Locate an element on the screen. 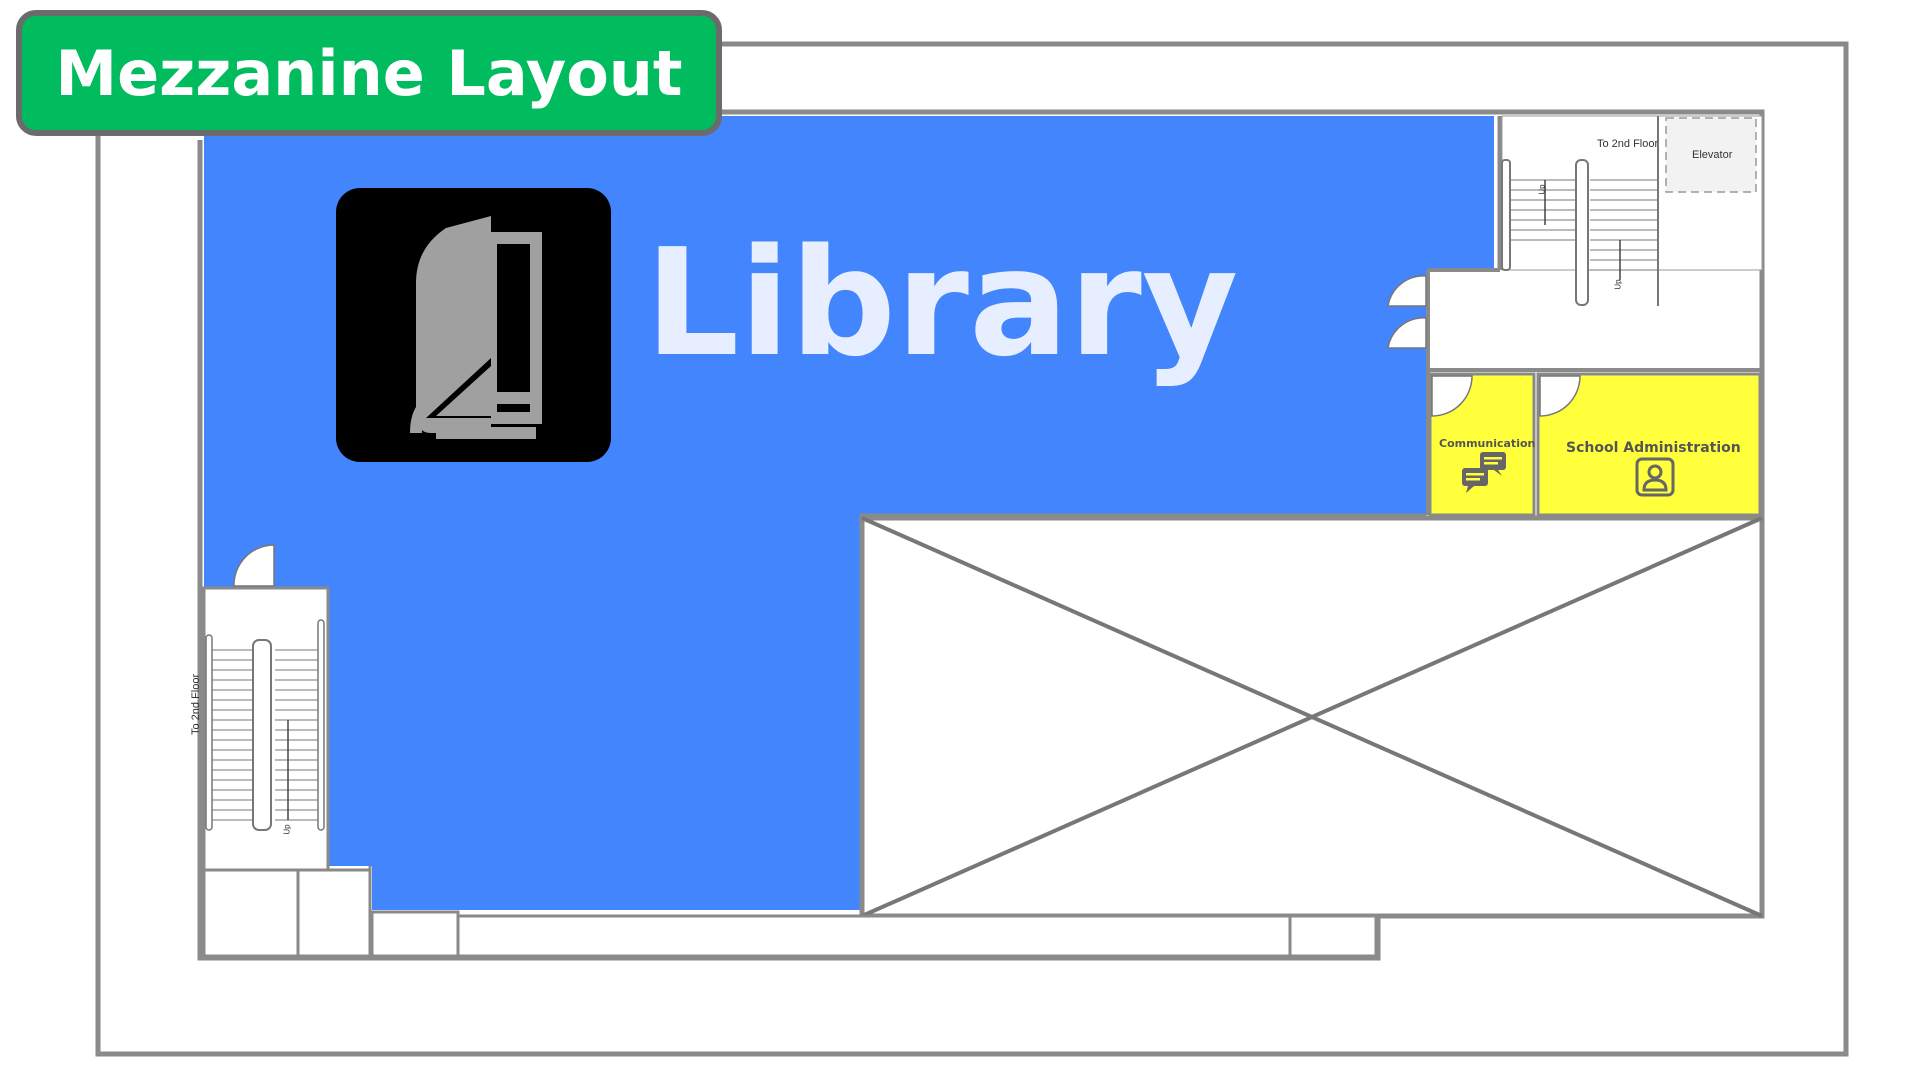  elevator-label: Elevator is located at coordinates (1712, 155).